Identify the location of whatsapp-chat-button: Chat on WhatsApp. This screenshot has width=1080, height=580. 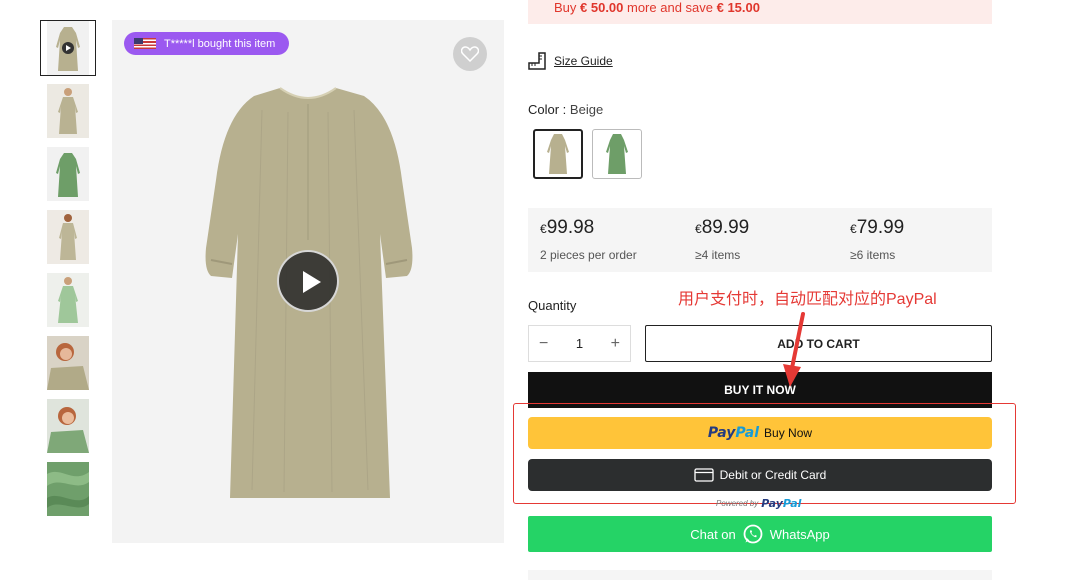
(760, 534).